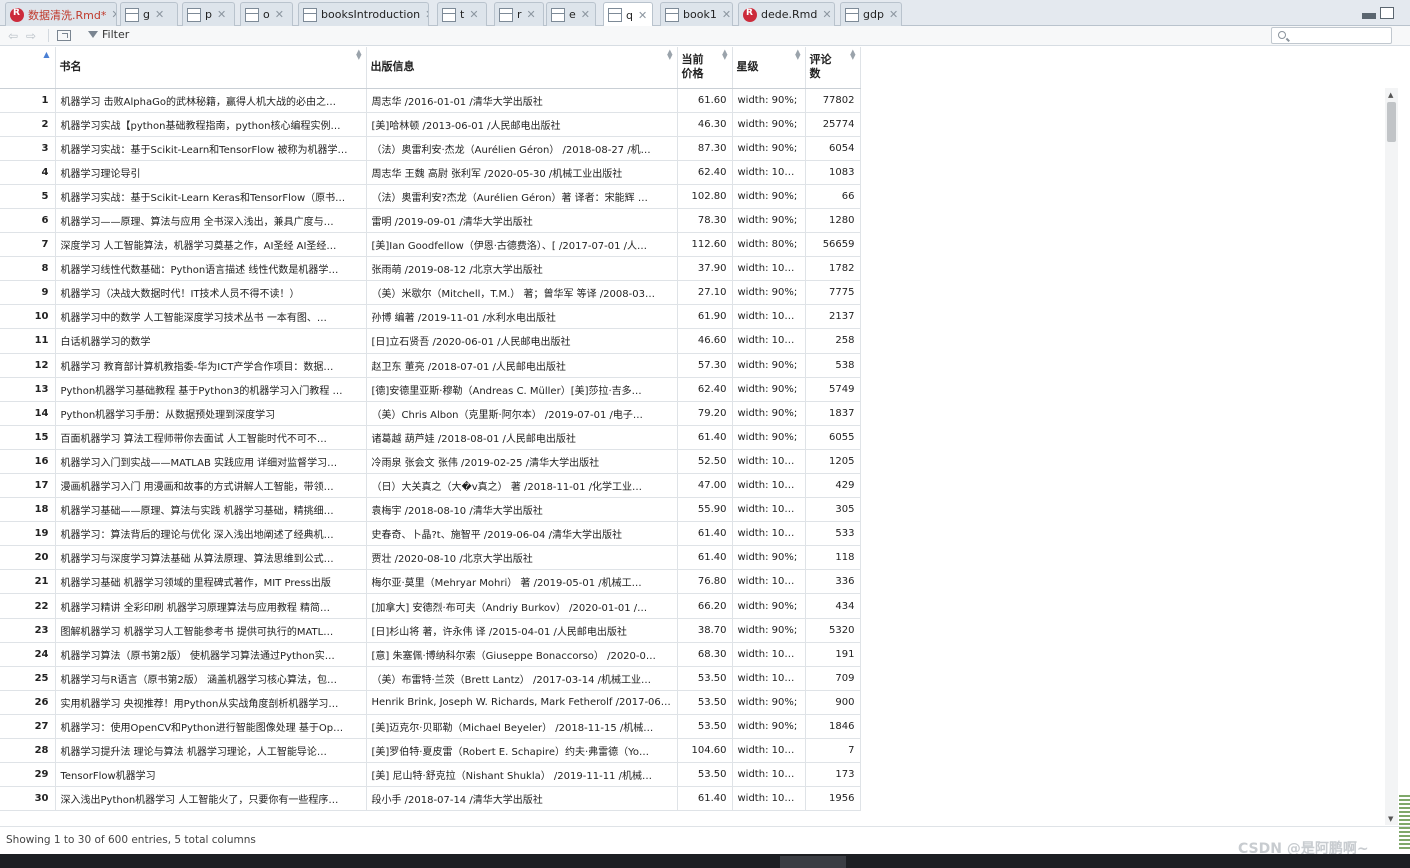 The width and height of the screenshot is (1410, 868). Describe the element at coordinates (13, 36) in the screenshot. I see `back-arrow-icon: ⇦` at that location.